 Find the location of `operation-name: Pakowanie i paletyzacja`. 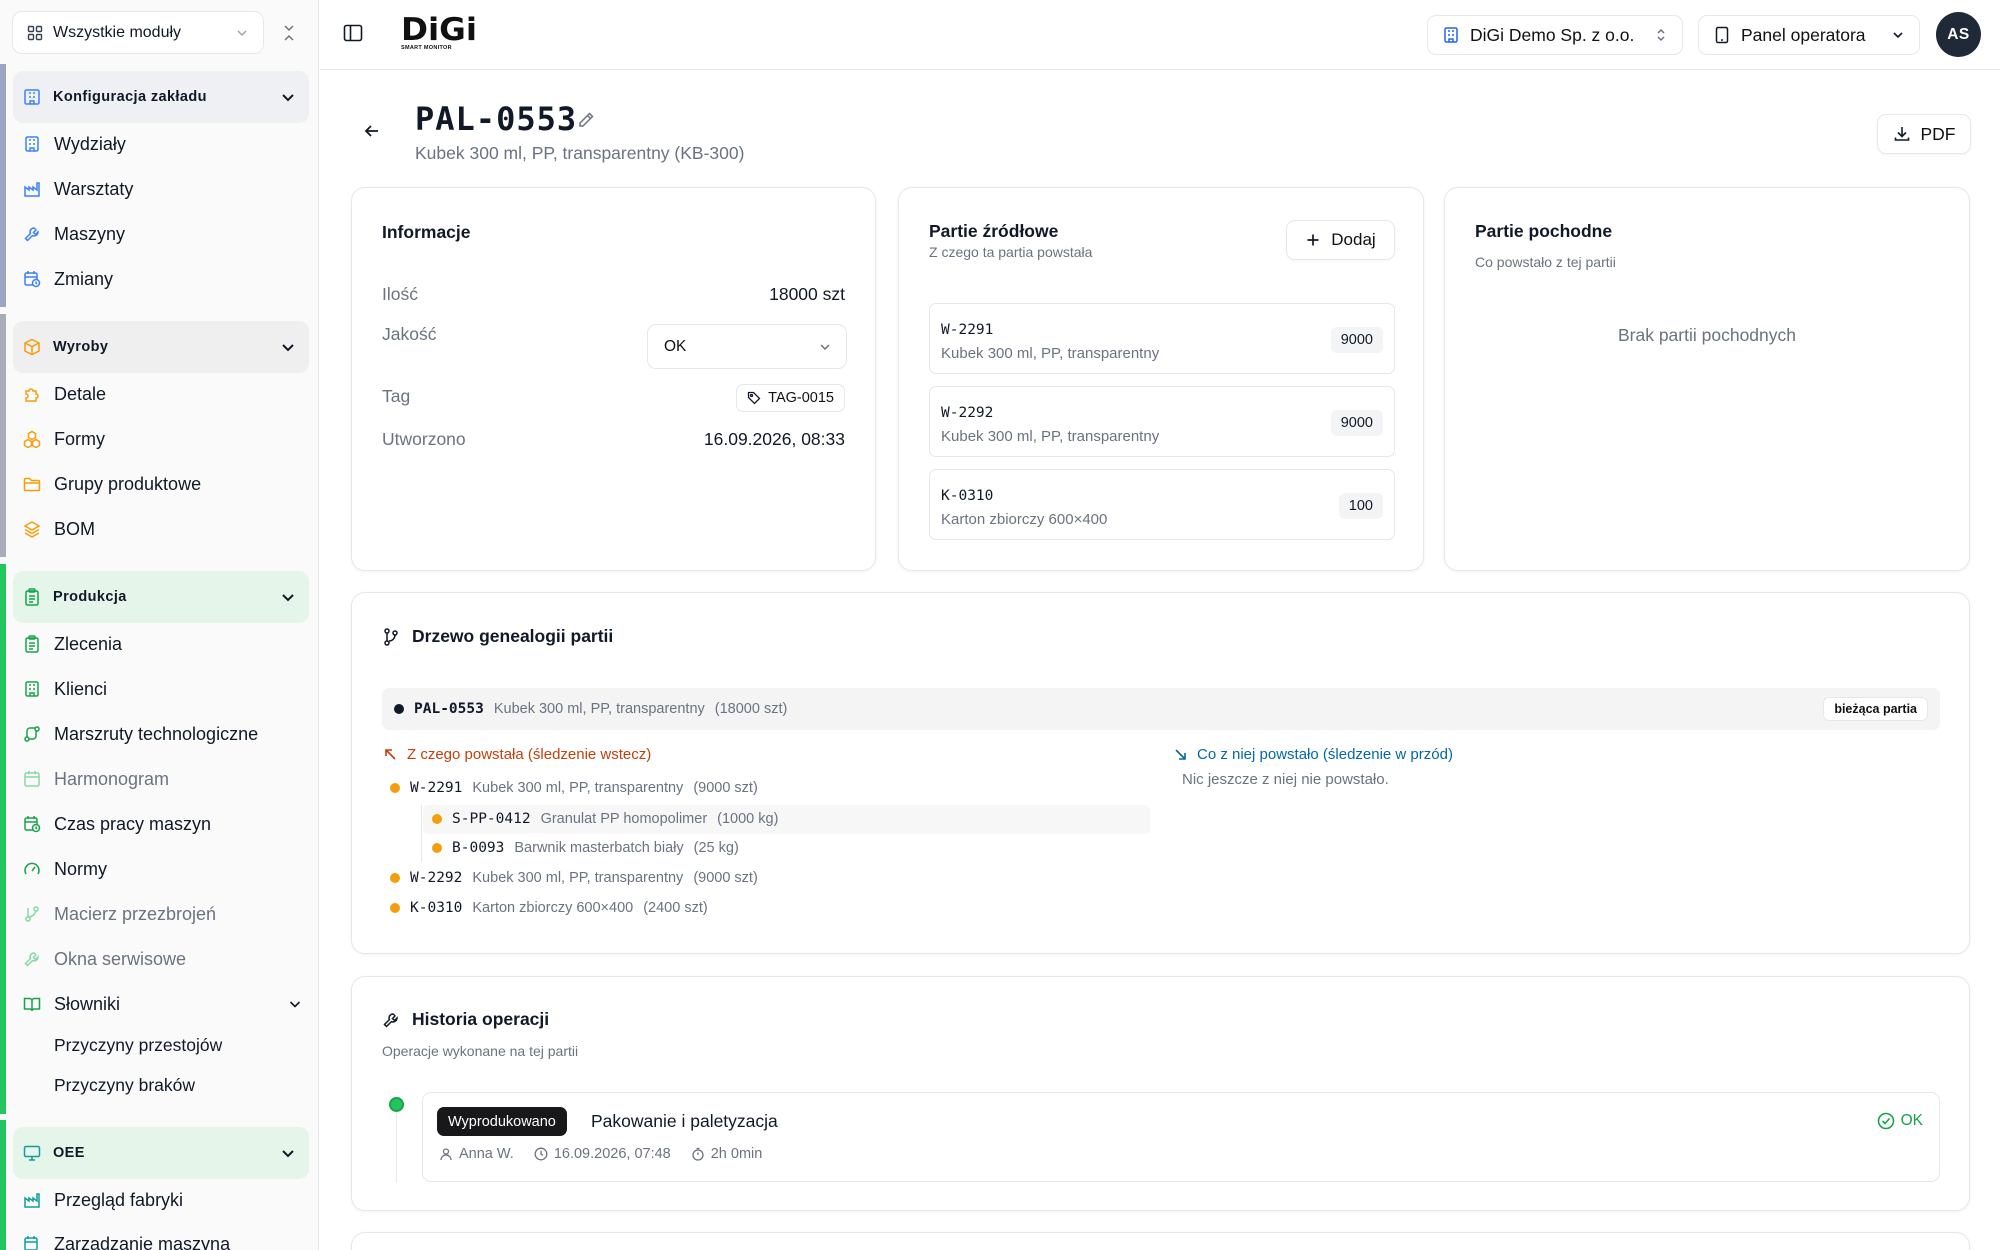

operation-name: Pakowanie i paletyzacja is located at coordinates (684, 1121).